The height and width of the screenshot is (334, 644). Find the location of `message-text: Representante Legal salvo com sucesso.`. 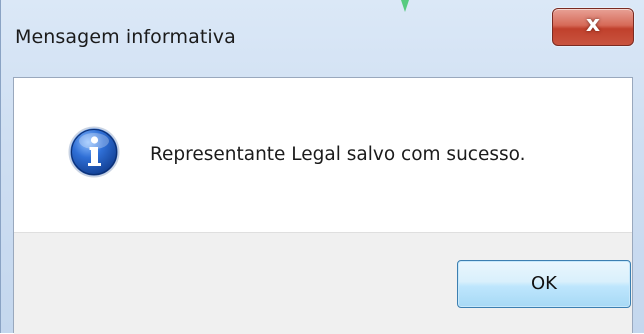

message-text: Representante Legal salvo com sucesso. is located at coordinates (338, 154).